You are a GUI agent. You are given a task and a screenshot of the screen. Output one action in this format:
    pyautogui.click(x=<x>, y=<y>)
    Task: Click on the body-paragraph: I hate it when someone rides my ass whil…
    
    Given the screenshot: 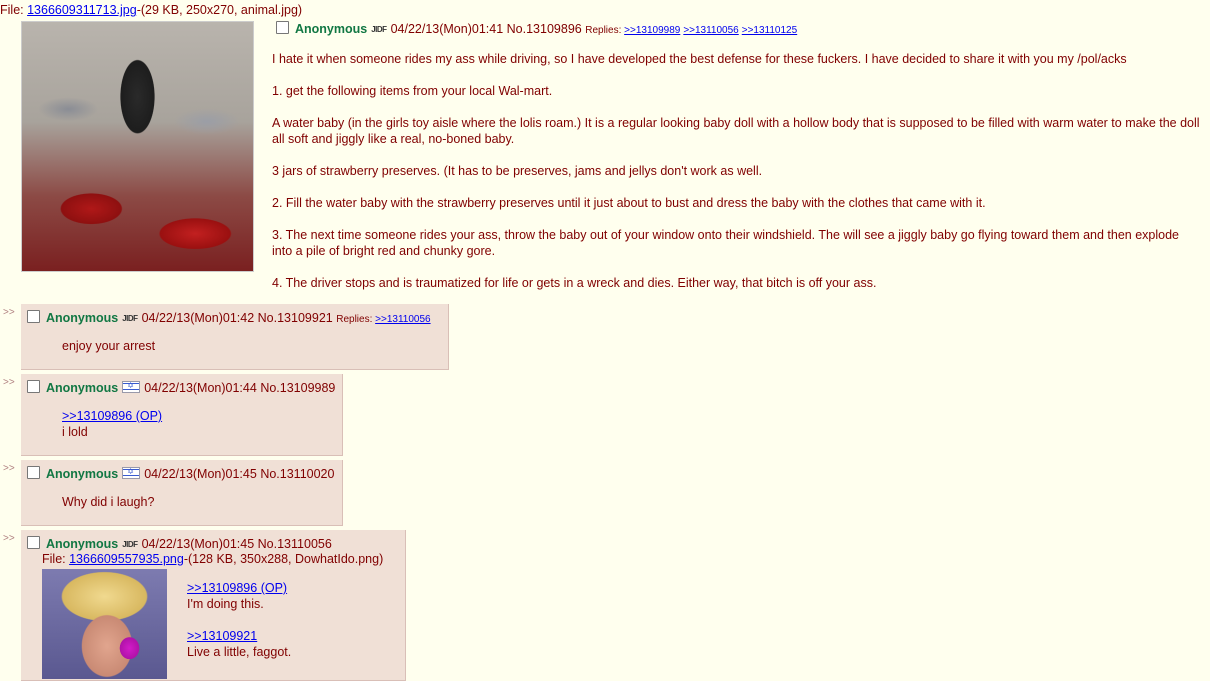 What is the action you would take?
    pyautogui.click(x=699, y=59)
    